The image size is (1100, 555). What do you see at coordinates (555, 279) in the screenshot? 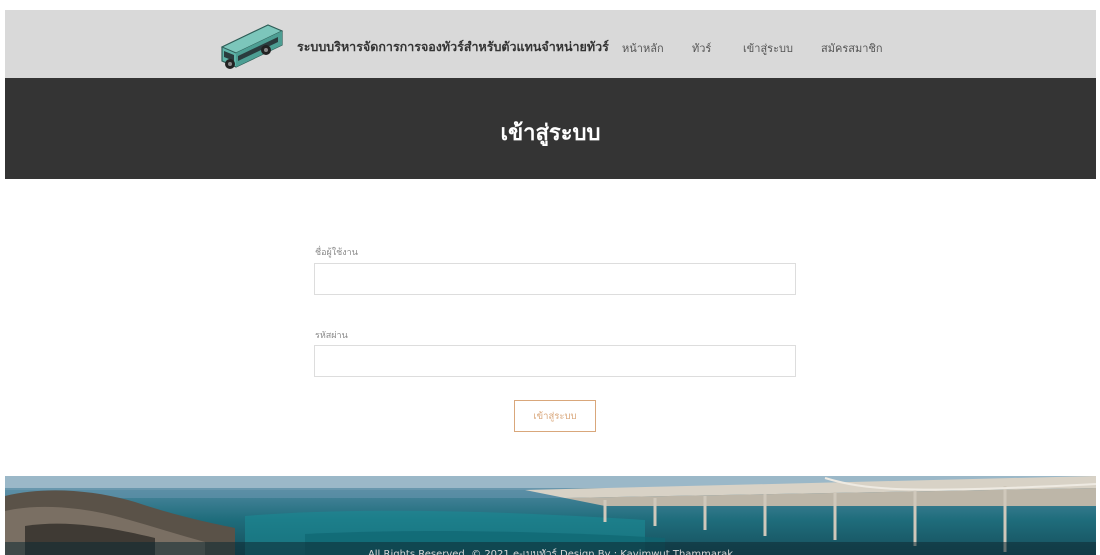
I see `username-input` at bounding box center [555, 279].